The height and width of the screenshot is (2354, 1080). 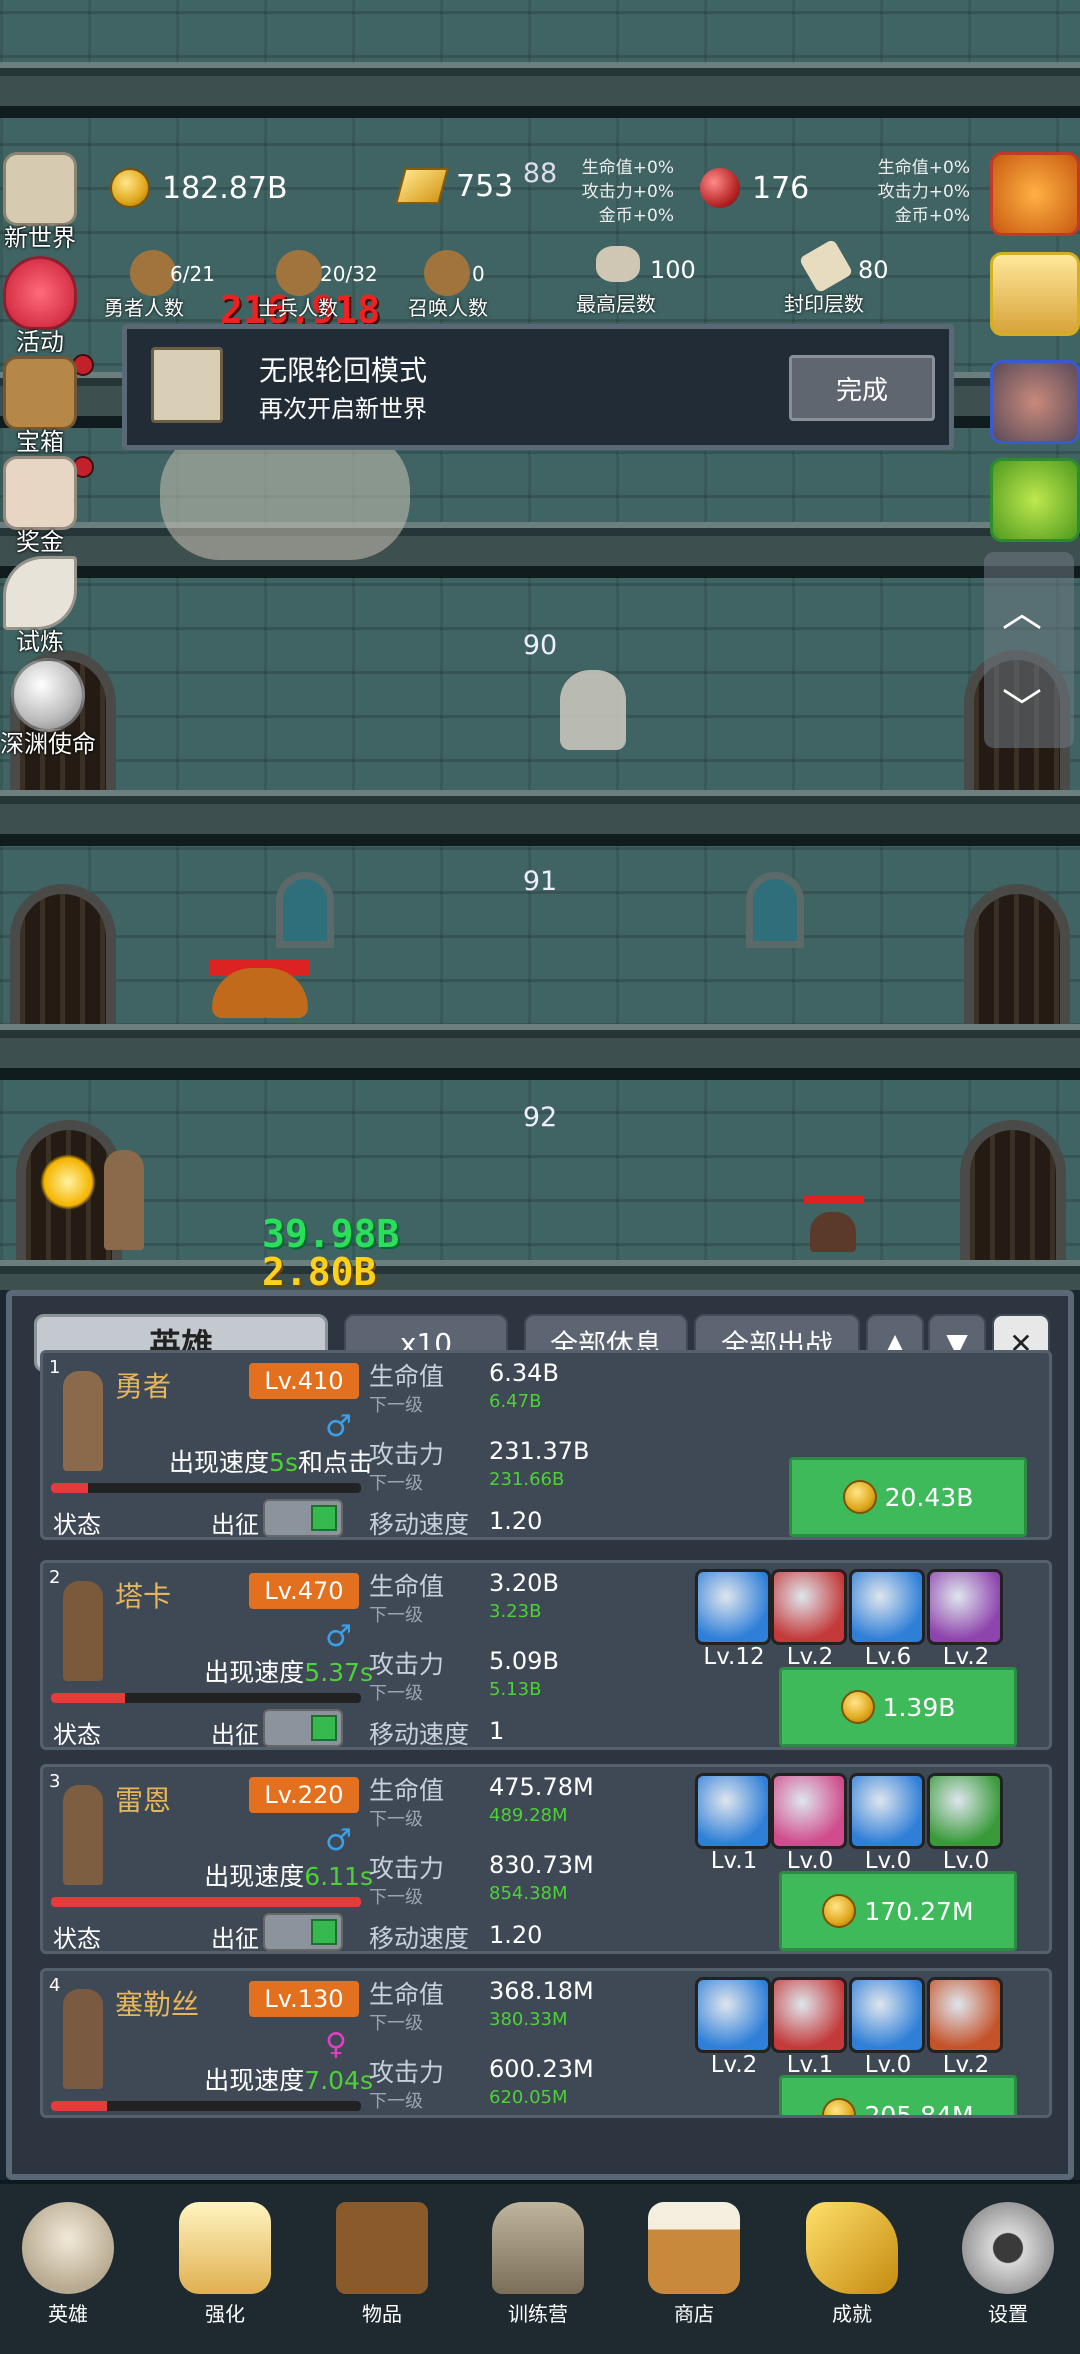 I want to click on spider-monster, so click(x=833, y=1232).